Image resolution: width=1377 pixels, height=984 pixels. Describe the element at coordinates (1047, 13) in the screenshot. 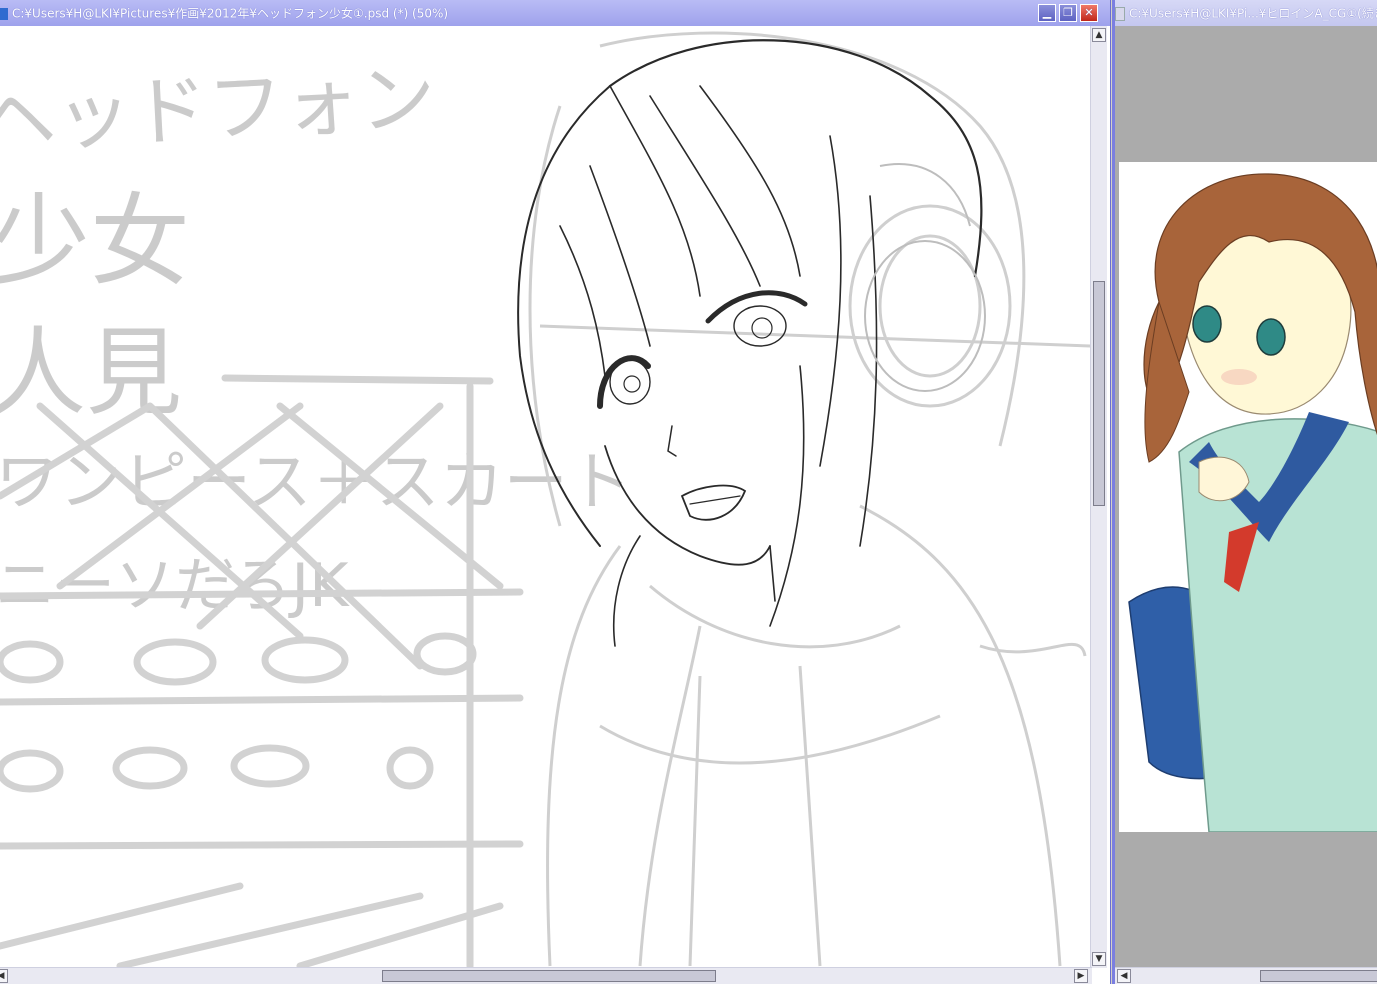

I see `minimize-button: ▁` at that location.